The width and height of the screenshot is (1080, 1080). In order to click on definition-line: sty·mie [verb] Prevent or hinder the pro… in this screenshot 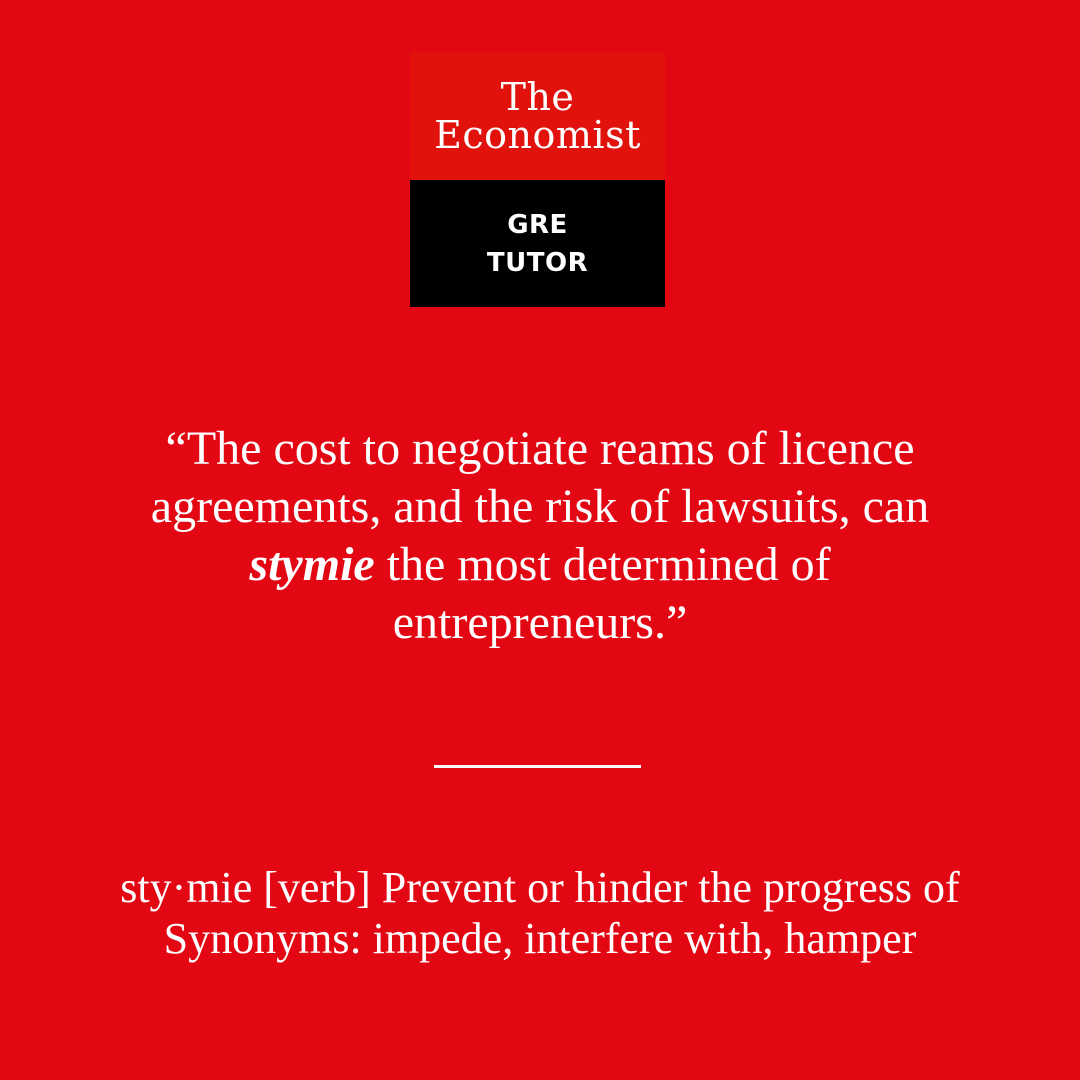, I will do `click(540, 887)`.